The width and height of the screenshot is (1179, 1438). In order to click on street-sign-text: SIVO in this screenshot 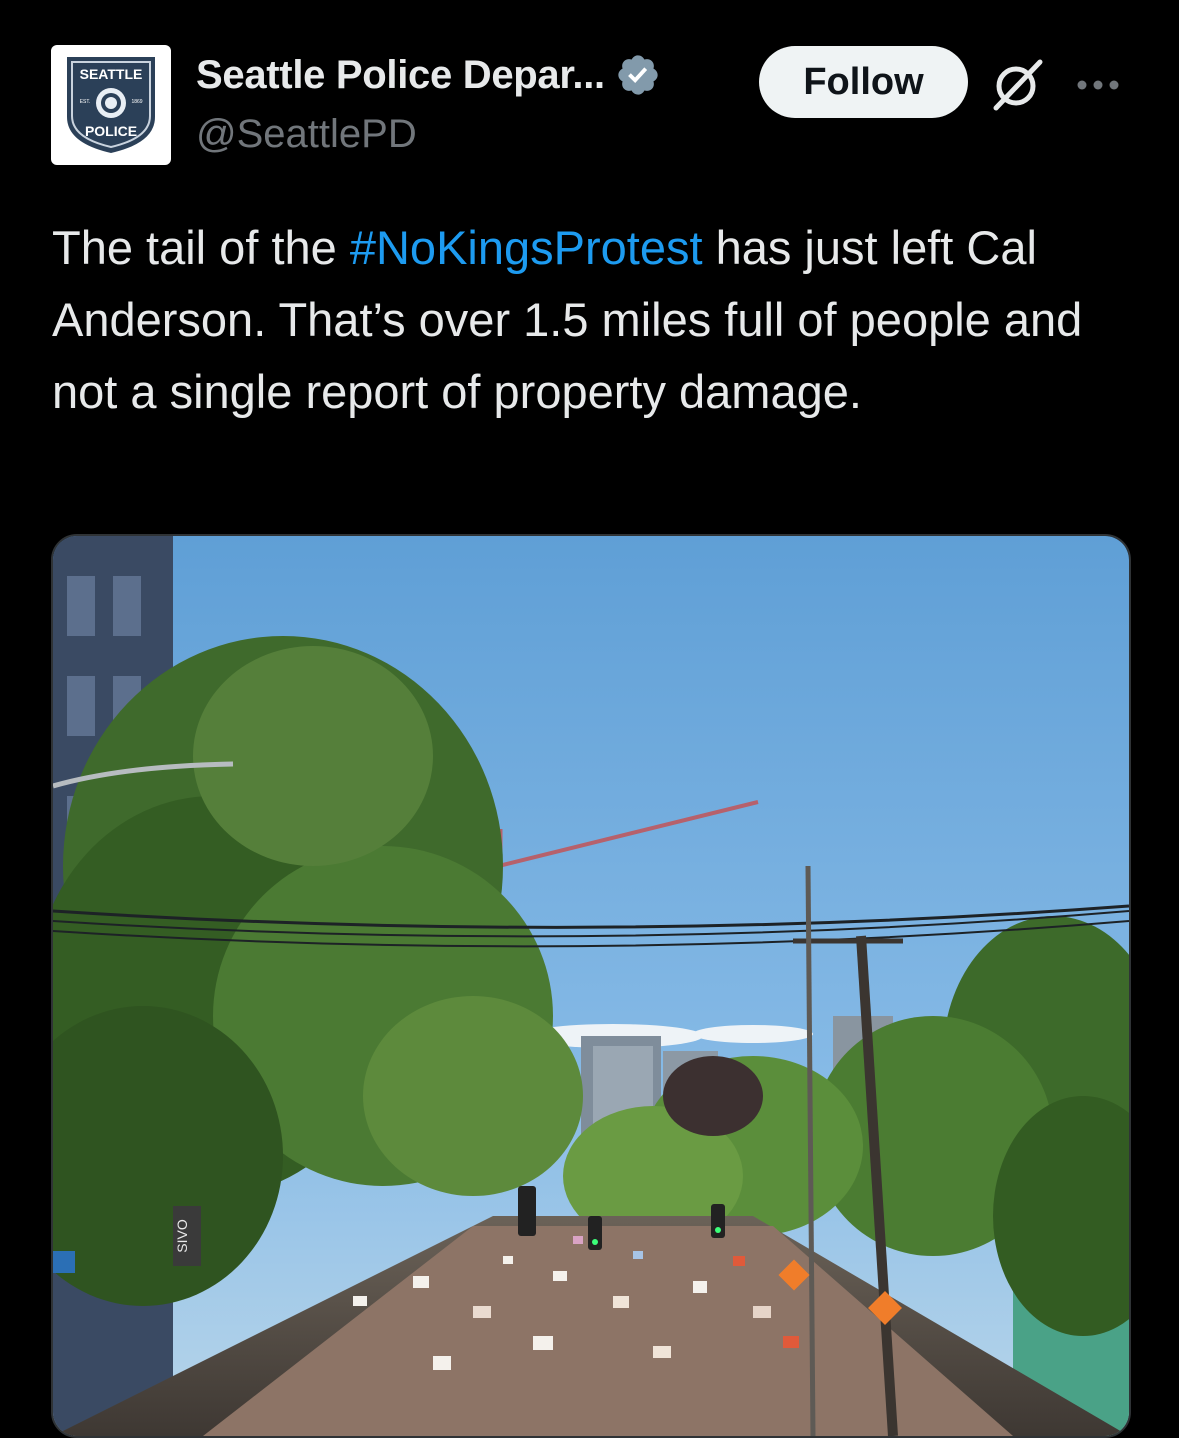, I will do `click(182, 1236)`.